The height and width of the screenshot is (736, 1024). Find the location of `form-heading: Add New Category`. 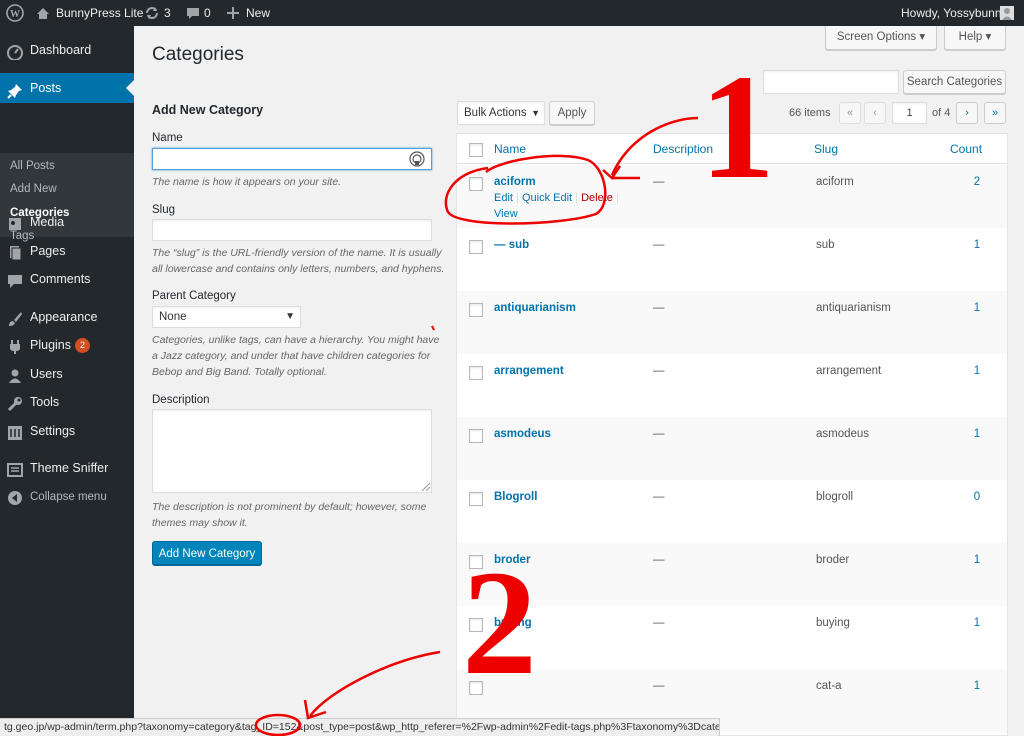

form-heading: Add New Category is located at coordinates (208, 110).